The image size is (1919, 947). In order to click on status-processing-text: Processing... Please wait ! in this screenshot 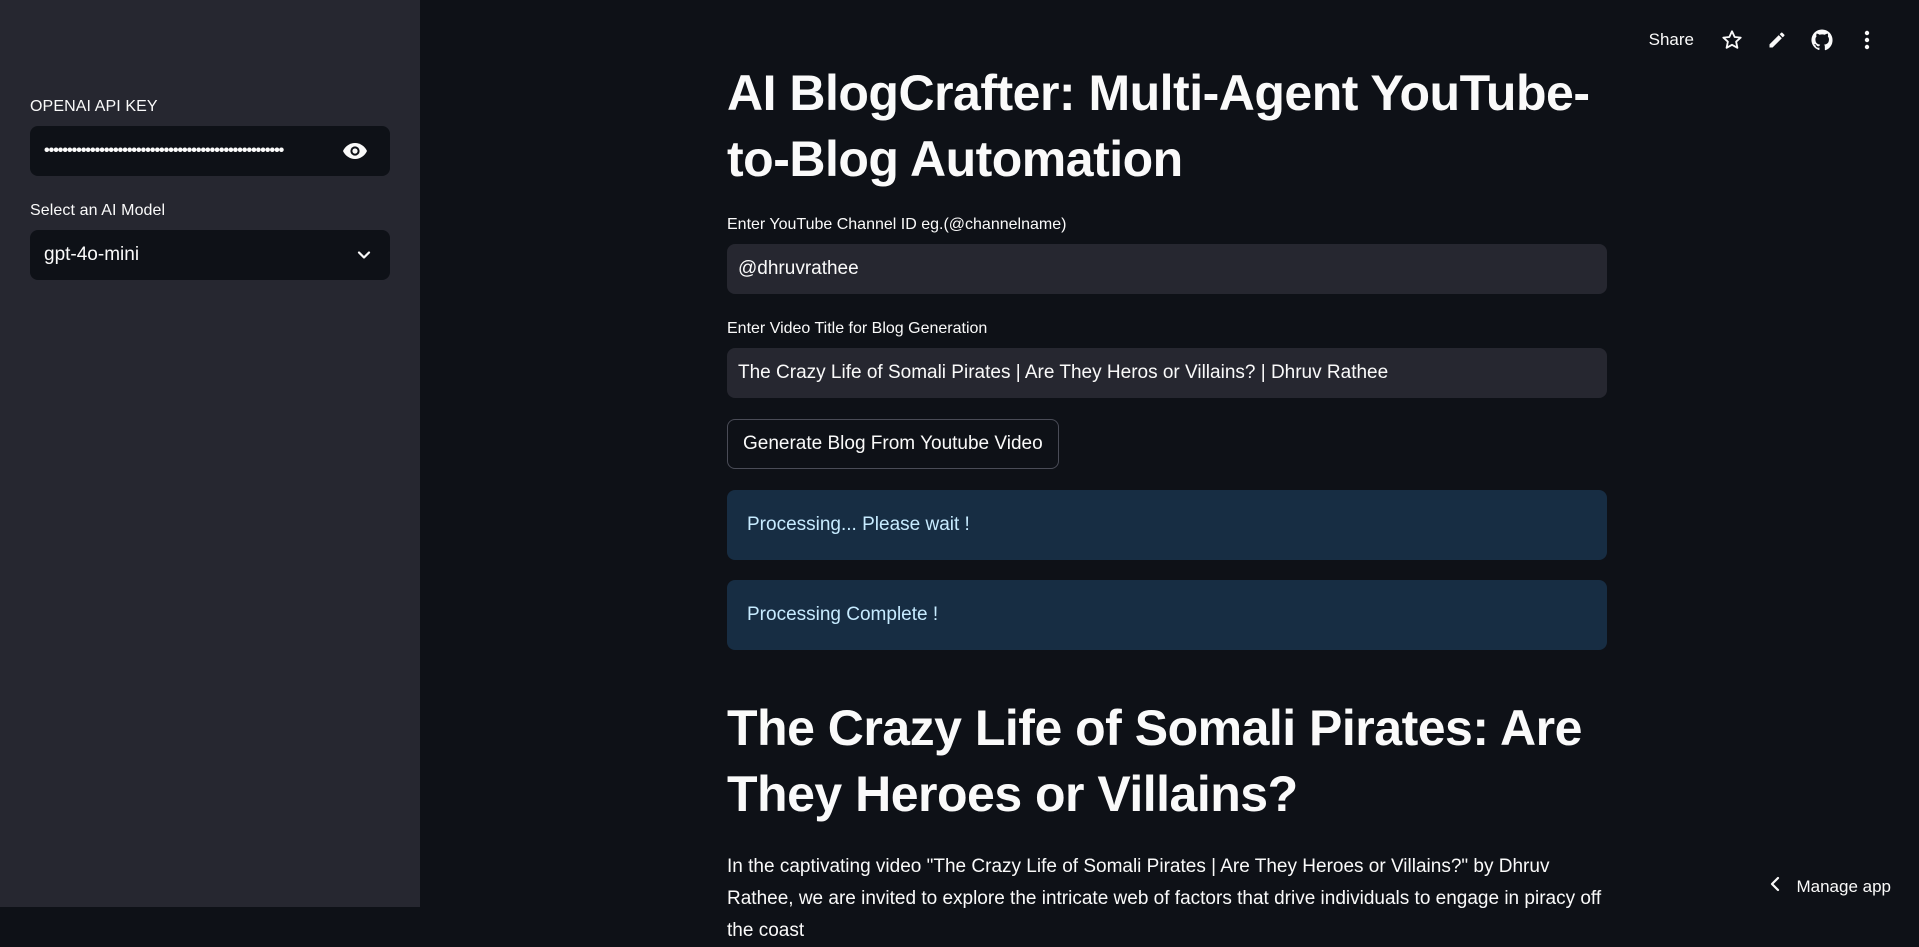, I will do `click(858, 525)`.